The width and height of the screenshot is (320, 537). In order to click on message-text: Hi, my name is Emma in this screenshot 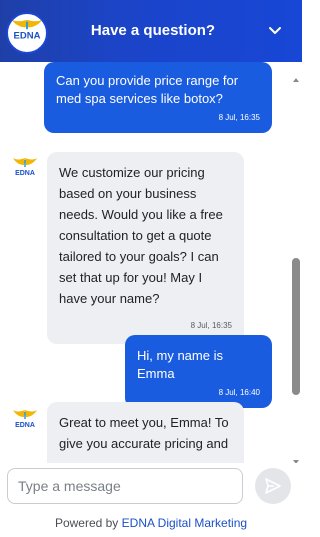, I will do `click(180, 364)`.